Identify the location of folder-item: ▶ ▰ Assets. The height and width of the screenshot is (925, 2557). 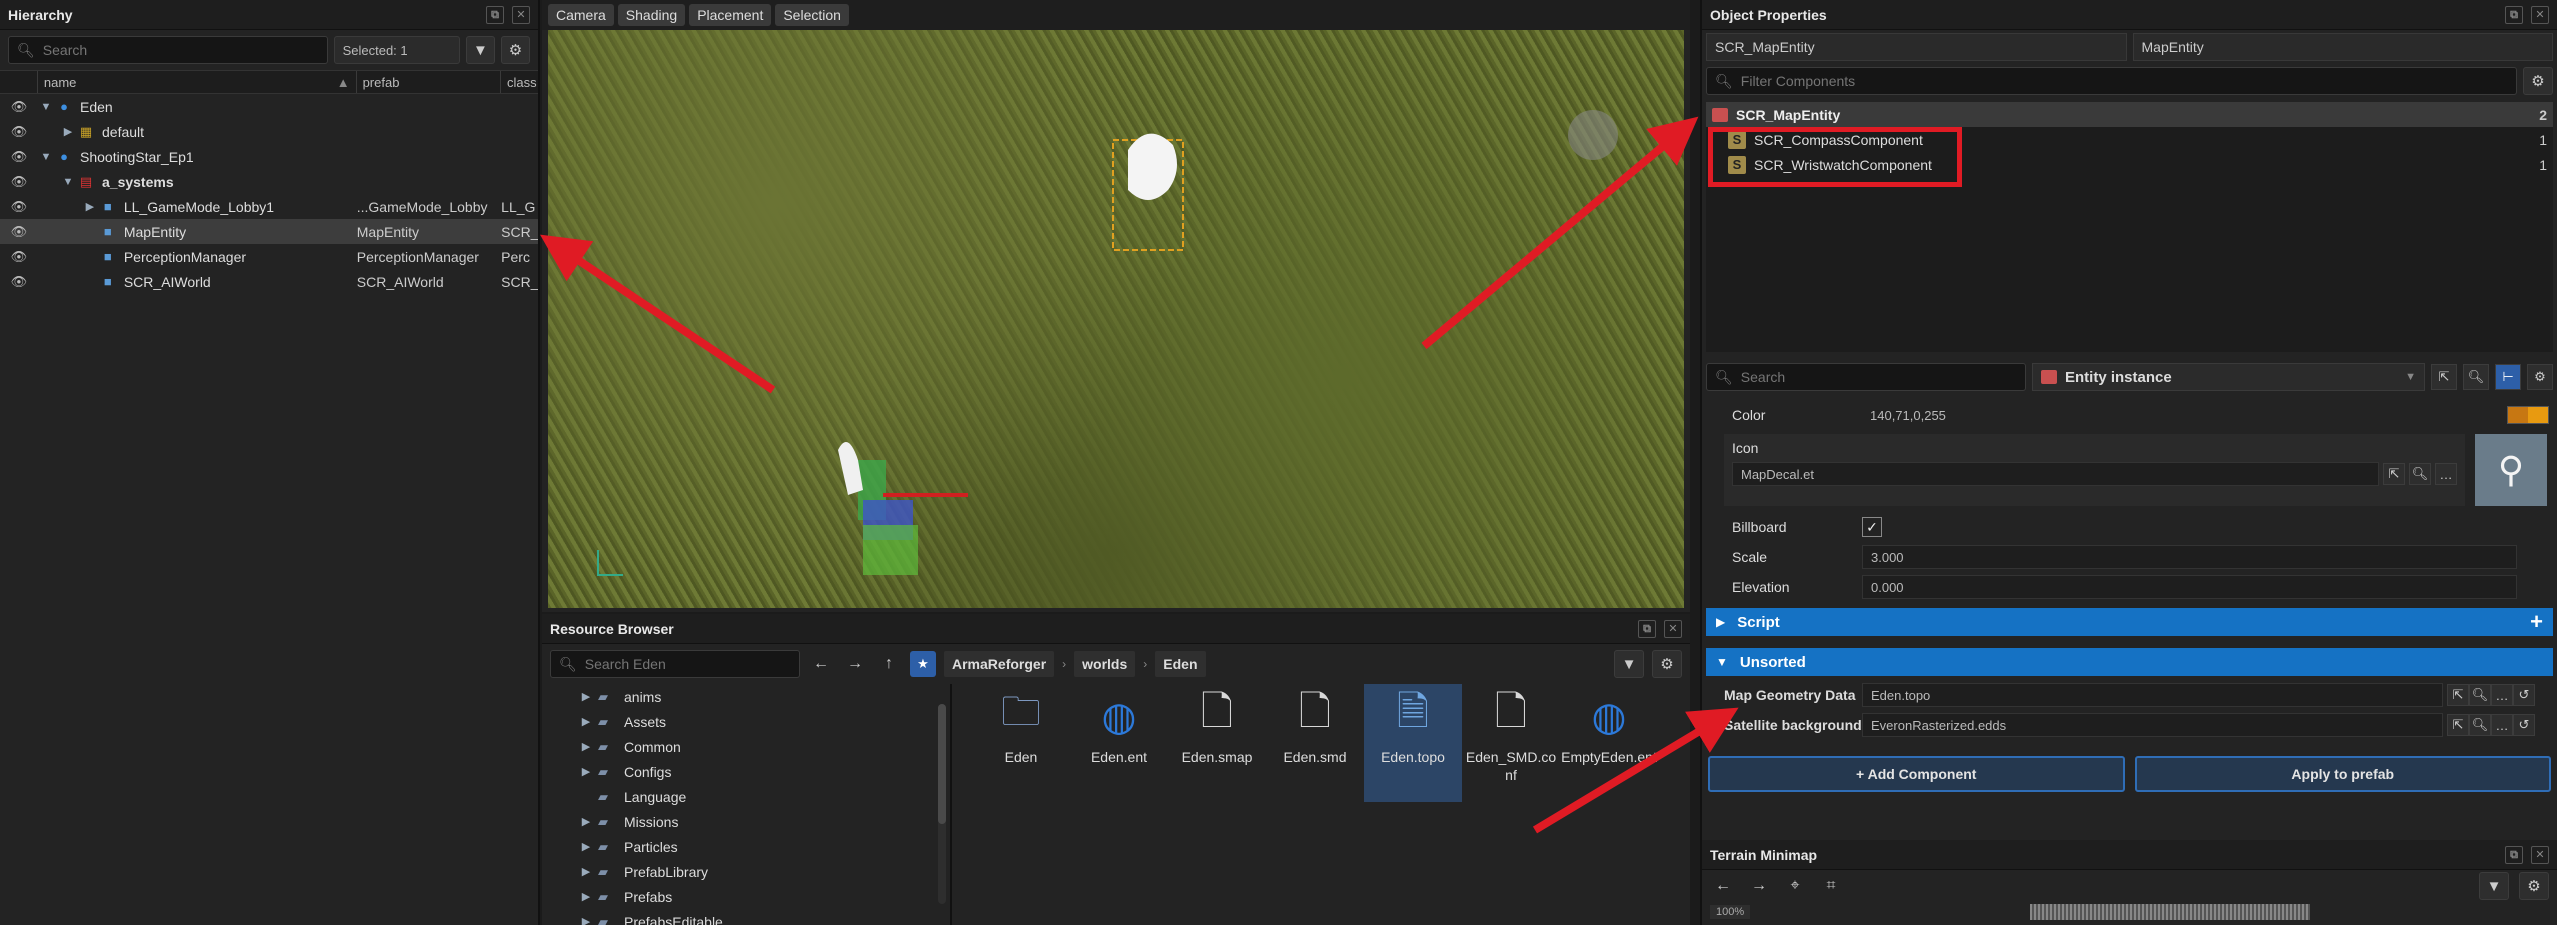
(746, 721).